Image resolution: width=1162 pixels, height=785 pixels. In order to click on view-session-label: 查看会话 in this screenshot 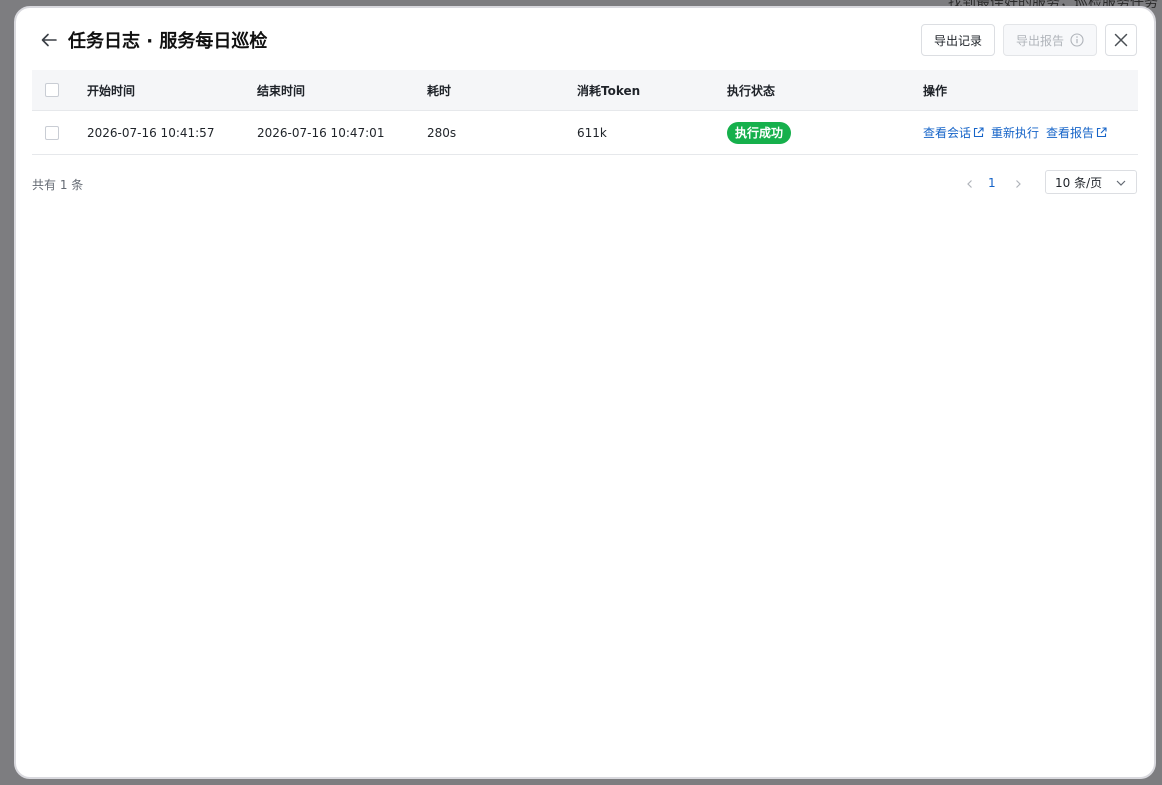, I will do `click(947, 133)`.